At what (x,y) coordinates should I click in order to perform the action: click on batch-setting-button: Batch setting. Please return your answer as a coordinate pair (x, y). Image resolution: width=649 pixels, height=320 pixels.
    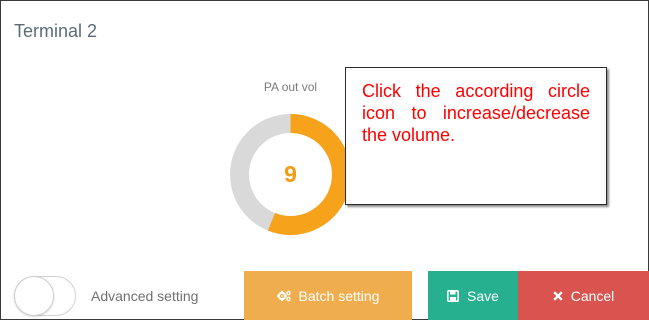
    Looking at the image, I should click on (328, 295).